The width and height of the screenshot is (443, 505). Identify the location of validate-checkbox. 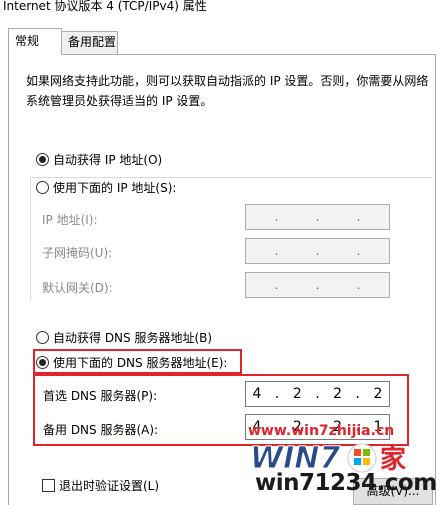
(48, 485).